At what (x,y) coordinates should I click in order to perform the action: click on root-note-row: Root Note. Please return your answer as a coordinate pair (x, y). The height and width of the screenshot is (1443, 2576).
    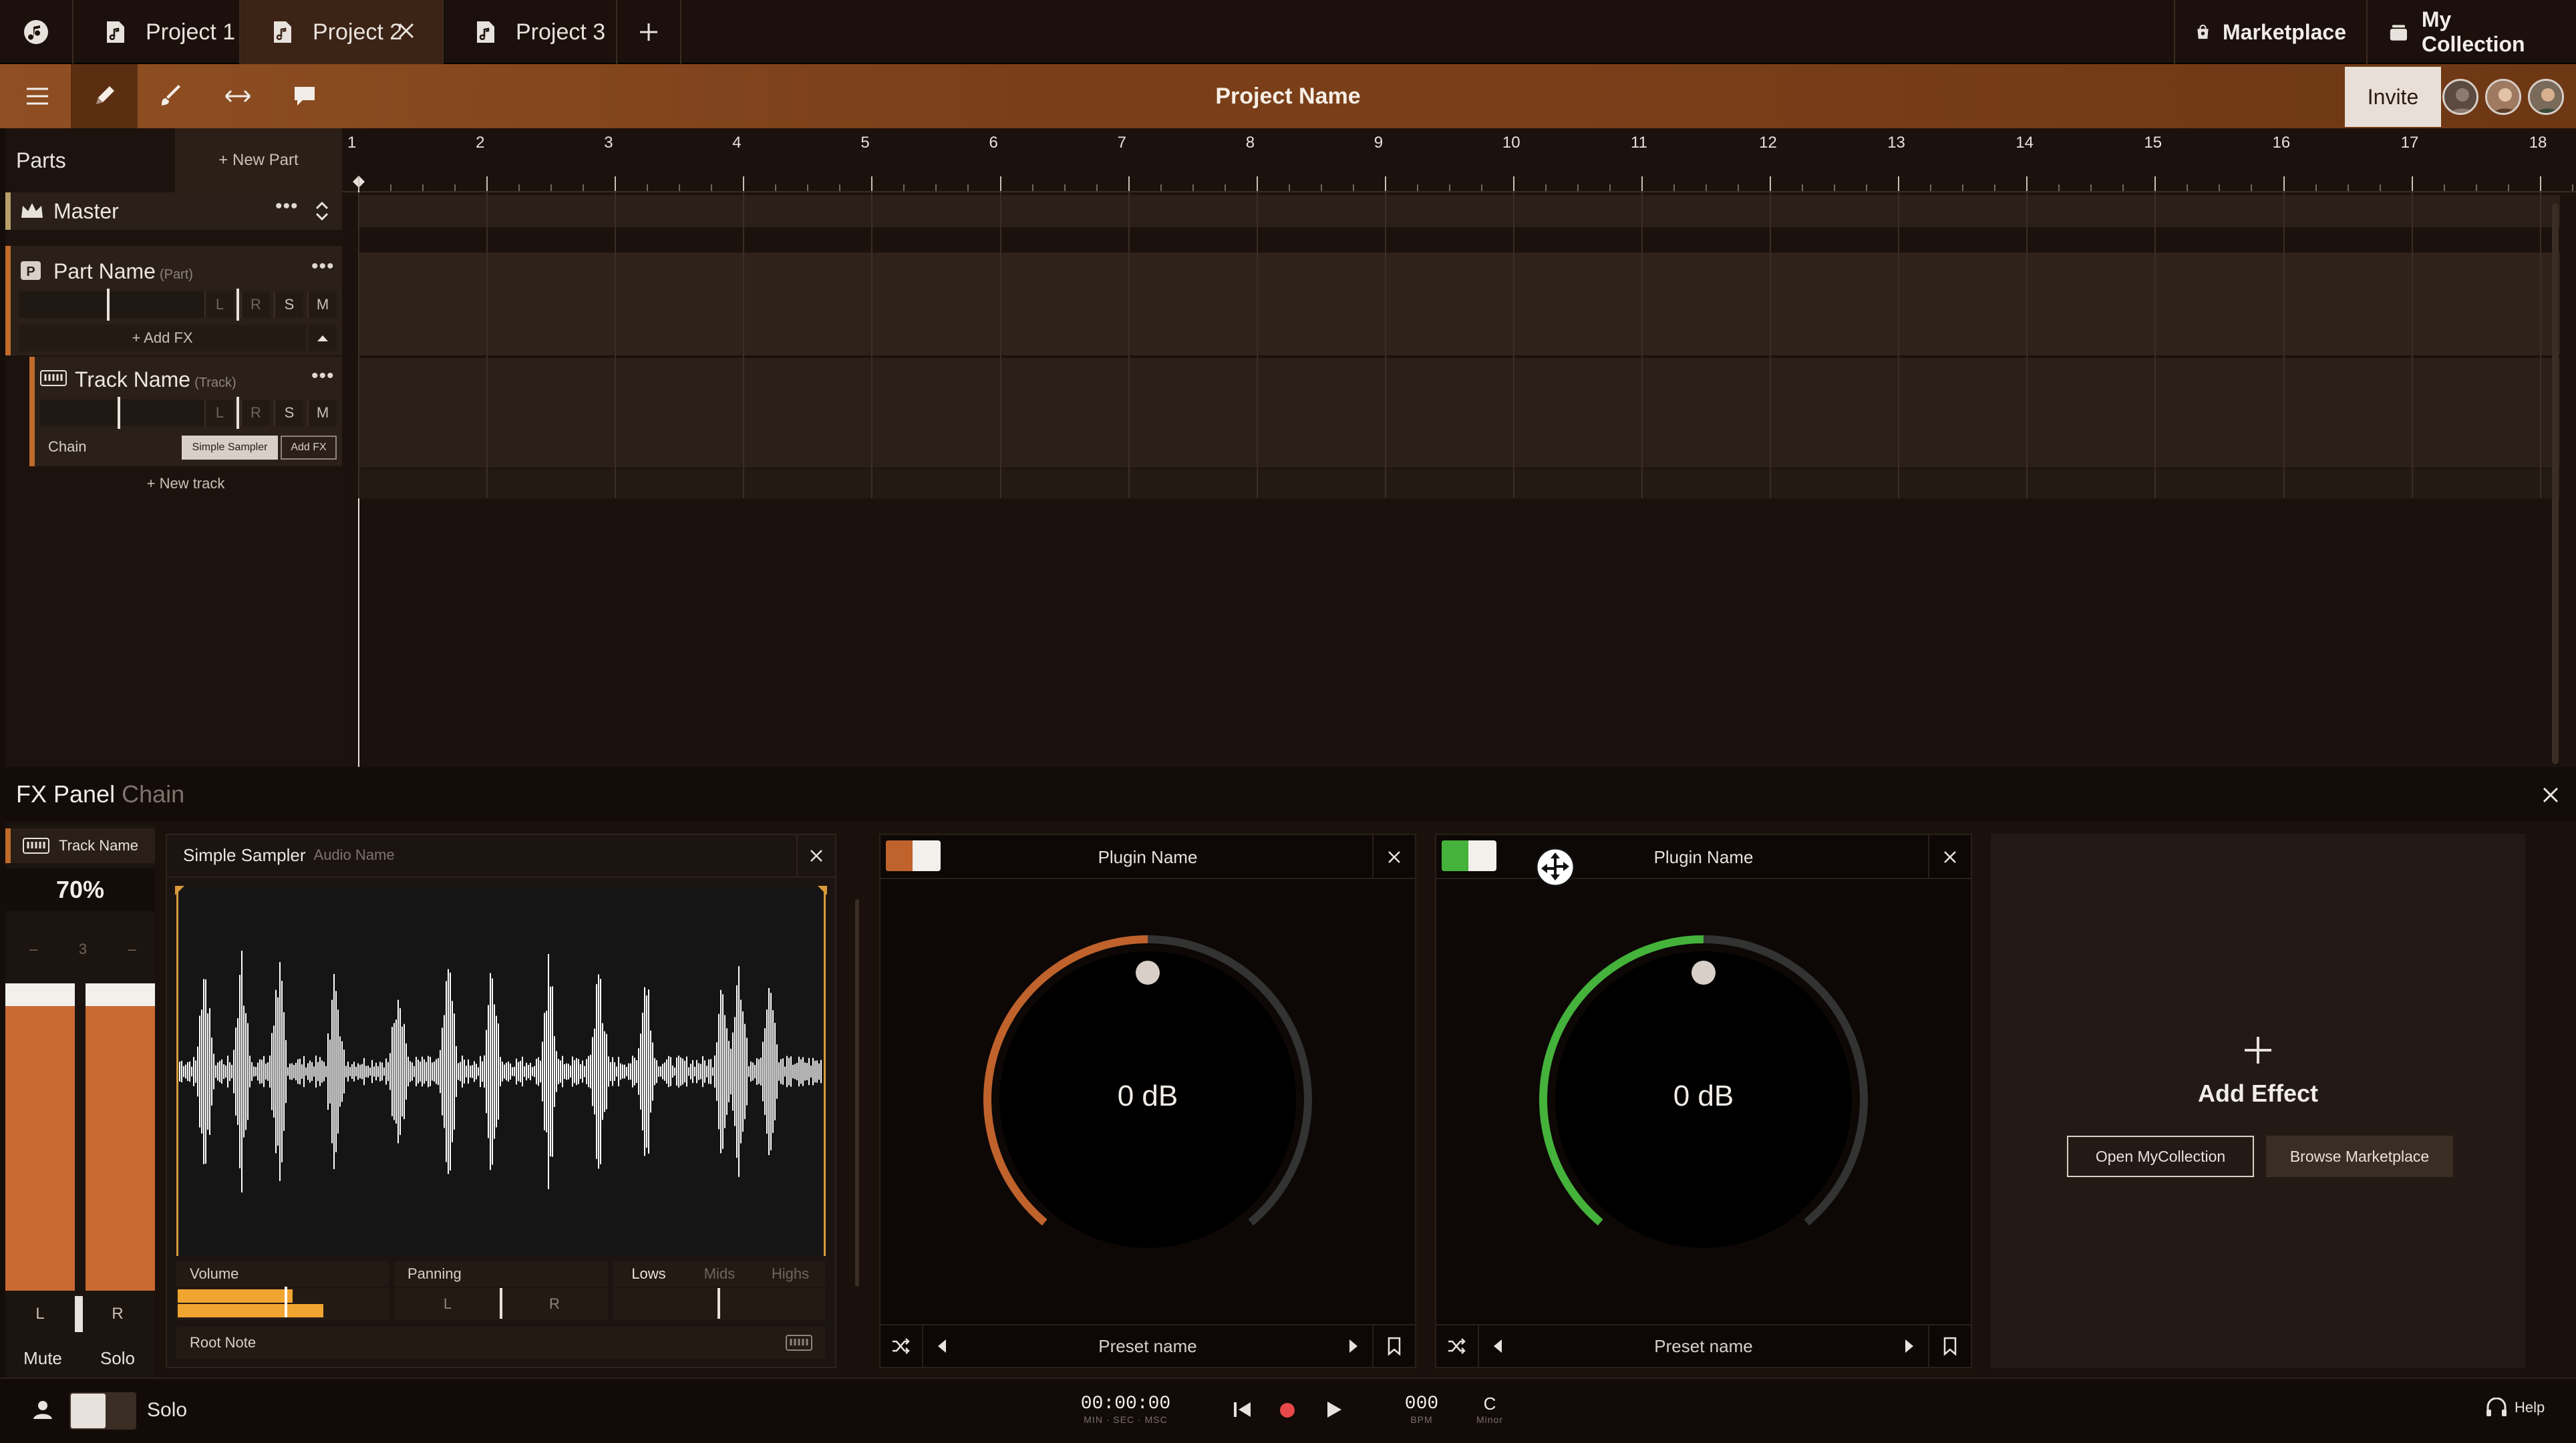
    Looking at the image, I should click on (501, 1343).